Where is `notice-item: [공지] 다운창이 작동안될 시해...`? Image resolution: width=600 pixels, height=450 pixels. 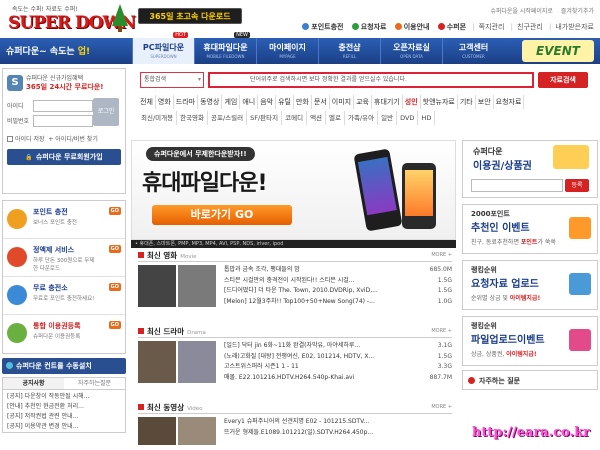
notice-item: [공지] 다운창이 작동안될 시해... is located at coordinates (64, 397).